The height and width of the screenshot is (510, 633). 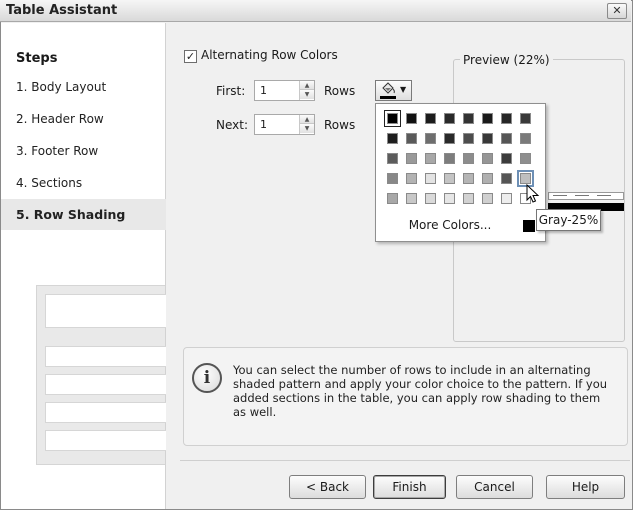 I want to click on first-rows-unit: Rows, so click(x=340, y=91).